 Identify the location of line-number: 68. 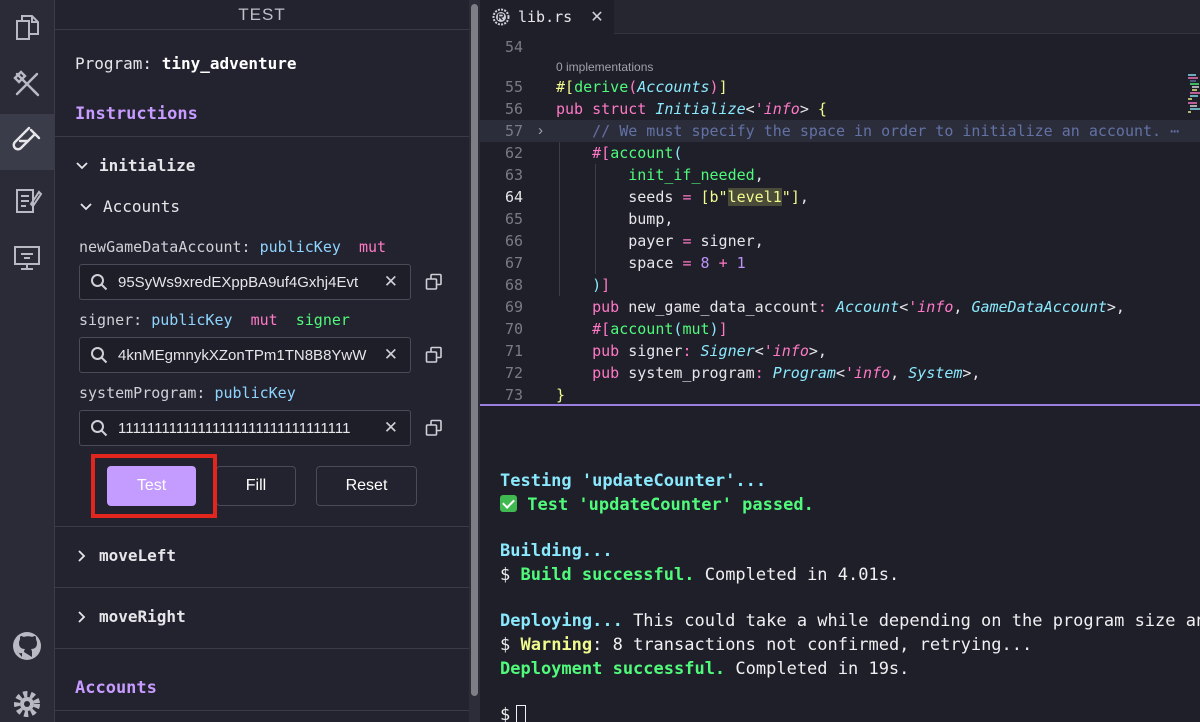
(513, 285).